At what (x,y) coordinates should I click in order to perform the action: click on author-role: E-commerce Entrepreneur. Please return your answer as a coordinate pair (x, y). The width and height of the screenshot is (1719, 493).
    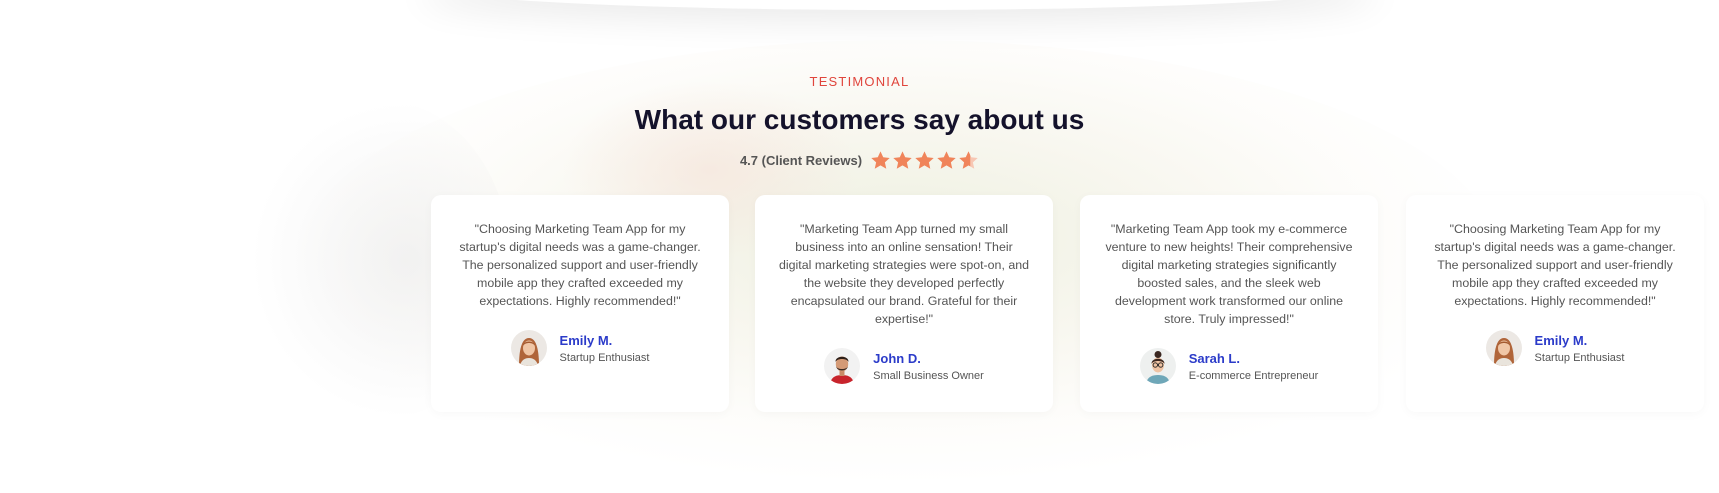
    Looking at the image, I should click on (1253, 375).